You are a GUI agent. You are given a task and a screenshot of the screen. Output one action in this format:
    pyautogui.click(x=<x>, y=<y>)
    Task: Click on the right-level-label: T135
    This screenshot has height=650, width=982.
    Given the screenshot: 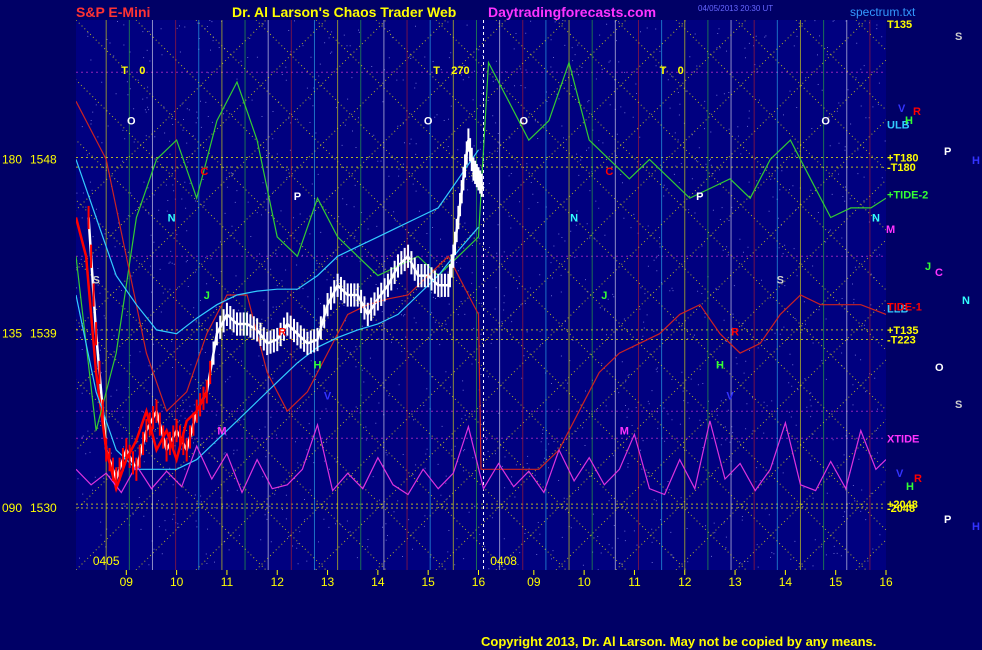 What is the action you would take?
    pyautogui.click(x=899, y=25)
    